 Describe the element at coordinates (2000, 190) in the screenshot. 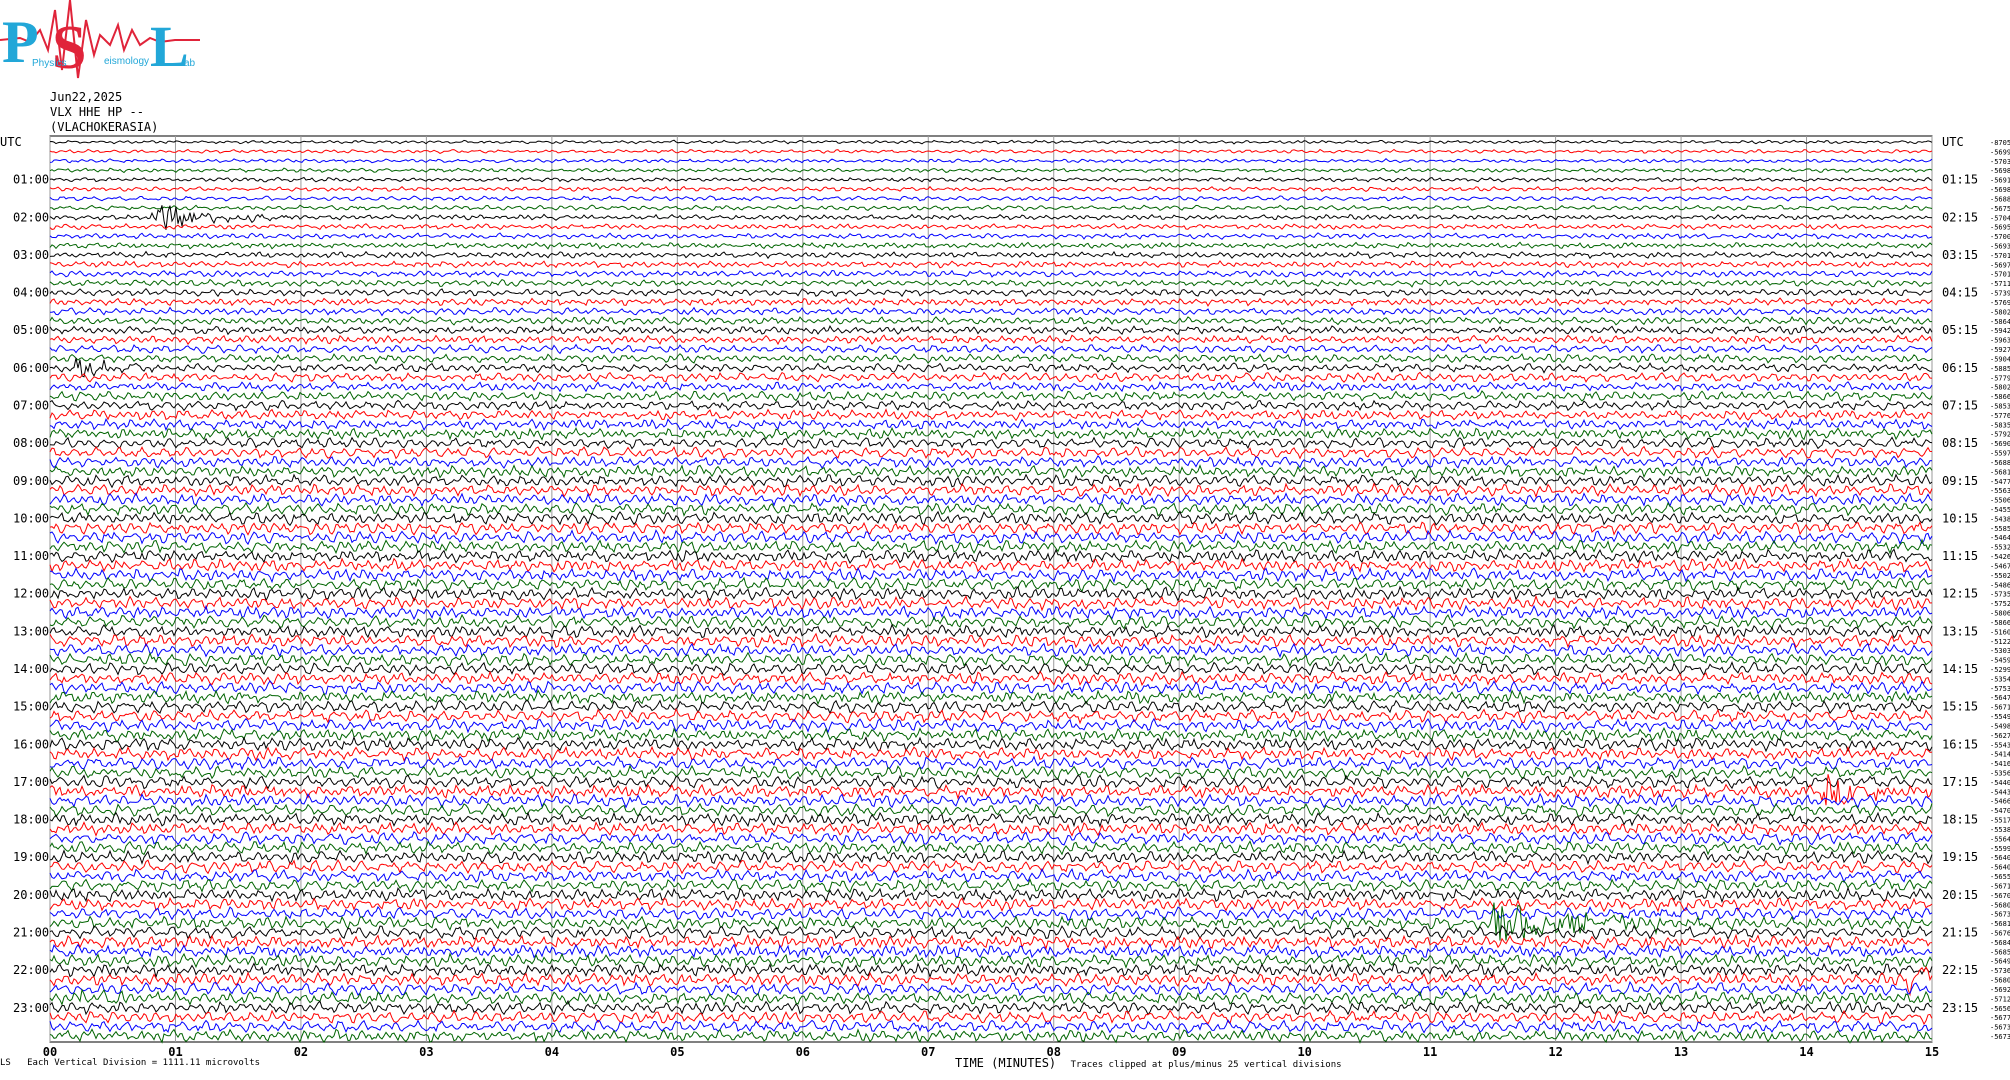

I see `trace-offset-label: -5698` at that location.